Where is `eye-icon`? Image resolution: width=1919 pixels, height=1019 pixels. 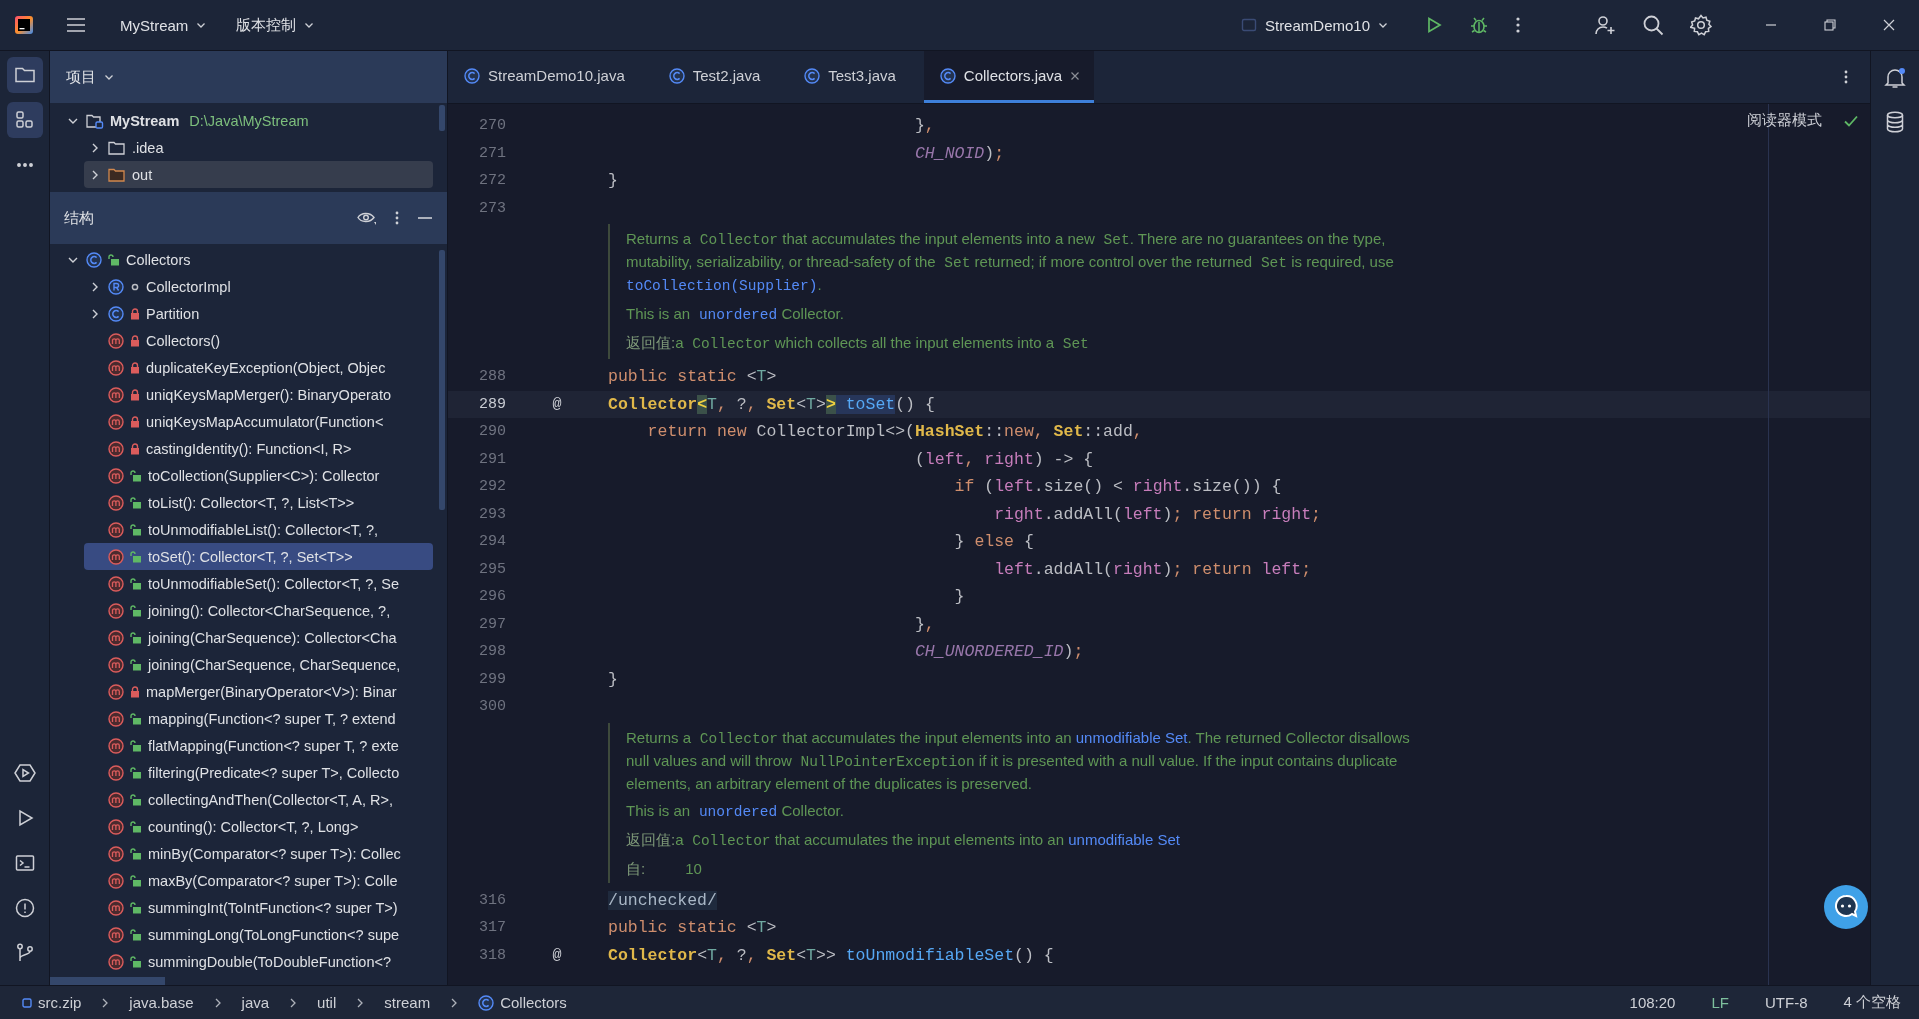
eye-icon is located at coordinates (367, 218).